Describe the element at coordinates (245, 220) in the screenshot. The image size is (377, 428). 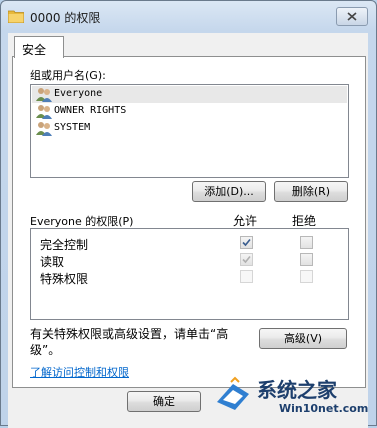
I see `allow-header: 允许` at that location.